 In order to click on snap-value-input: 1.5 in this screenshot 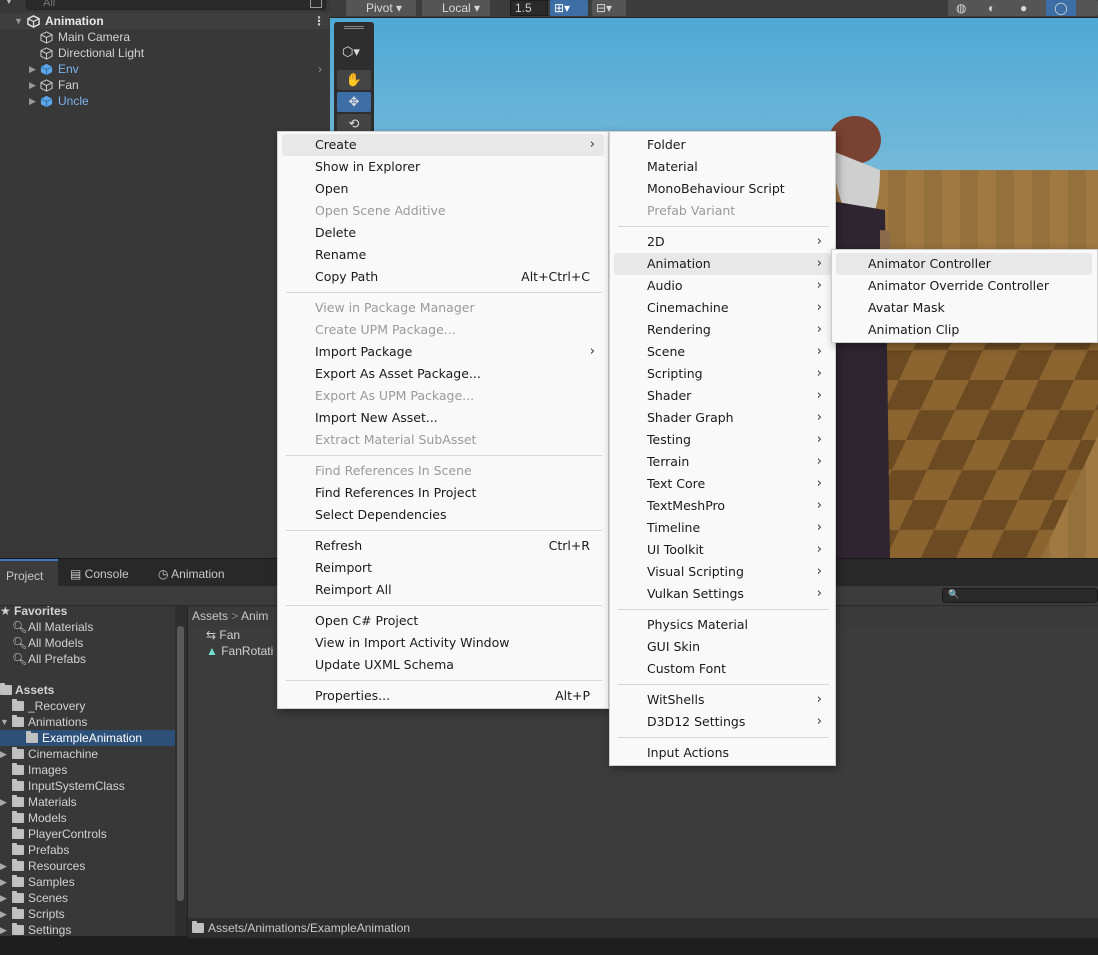, I will do `click(529, 8)`.